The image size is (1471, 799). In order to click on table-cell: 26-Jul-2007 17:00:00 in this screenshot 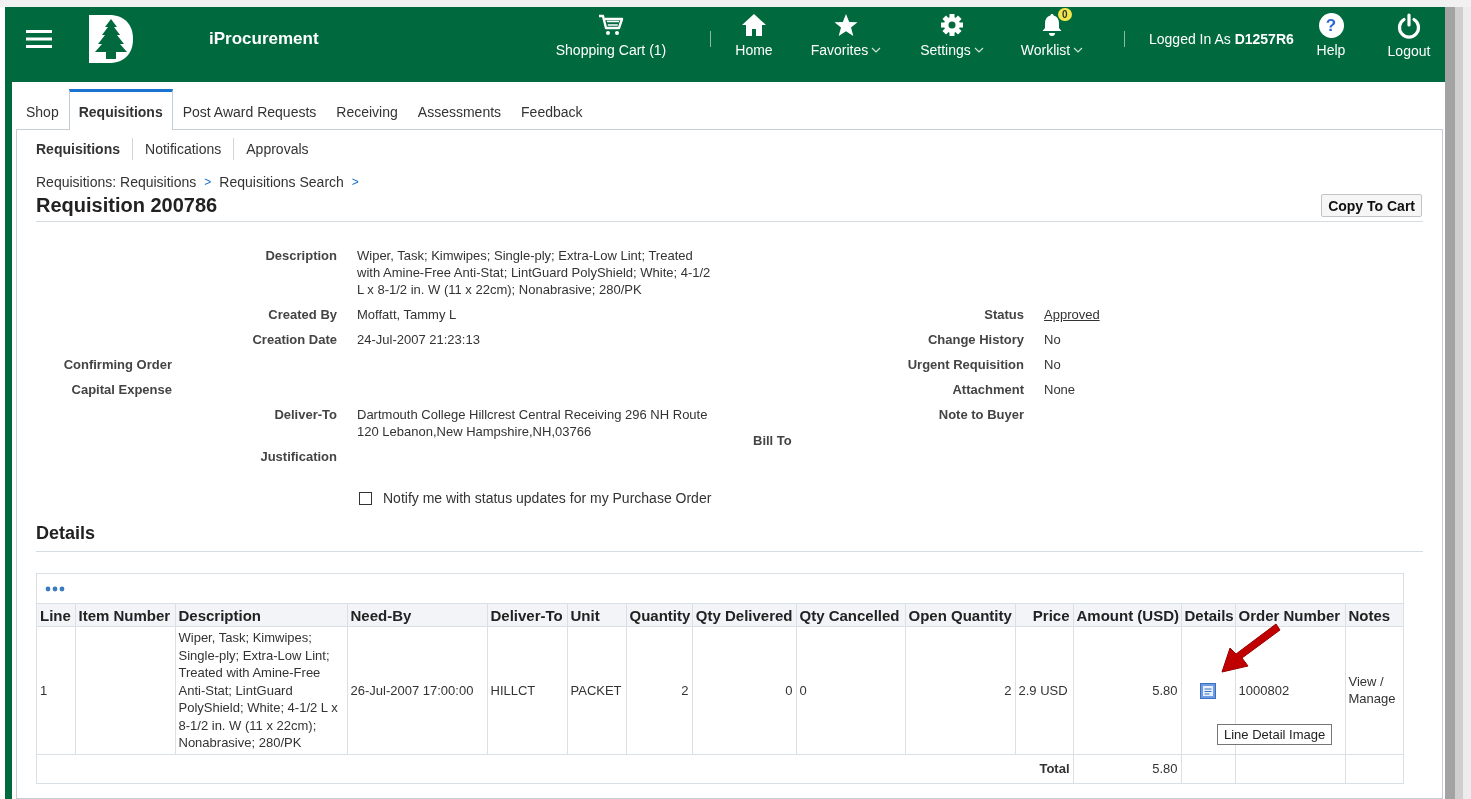, I will do `click(417, 690)`.